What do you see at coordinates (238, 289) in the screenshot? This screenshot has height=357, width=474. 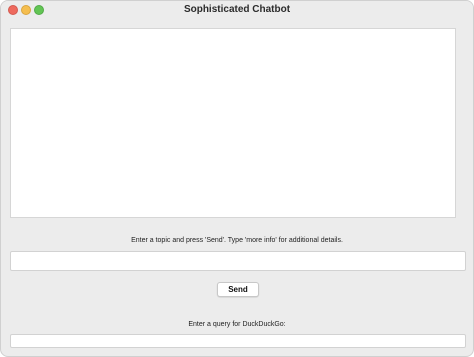 I see `send-button: Send` at bounding box center [238, 289].